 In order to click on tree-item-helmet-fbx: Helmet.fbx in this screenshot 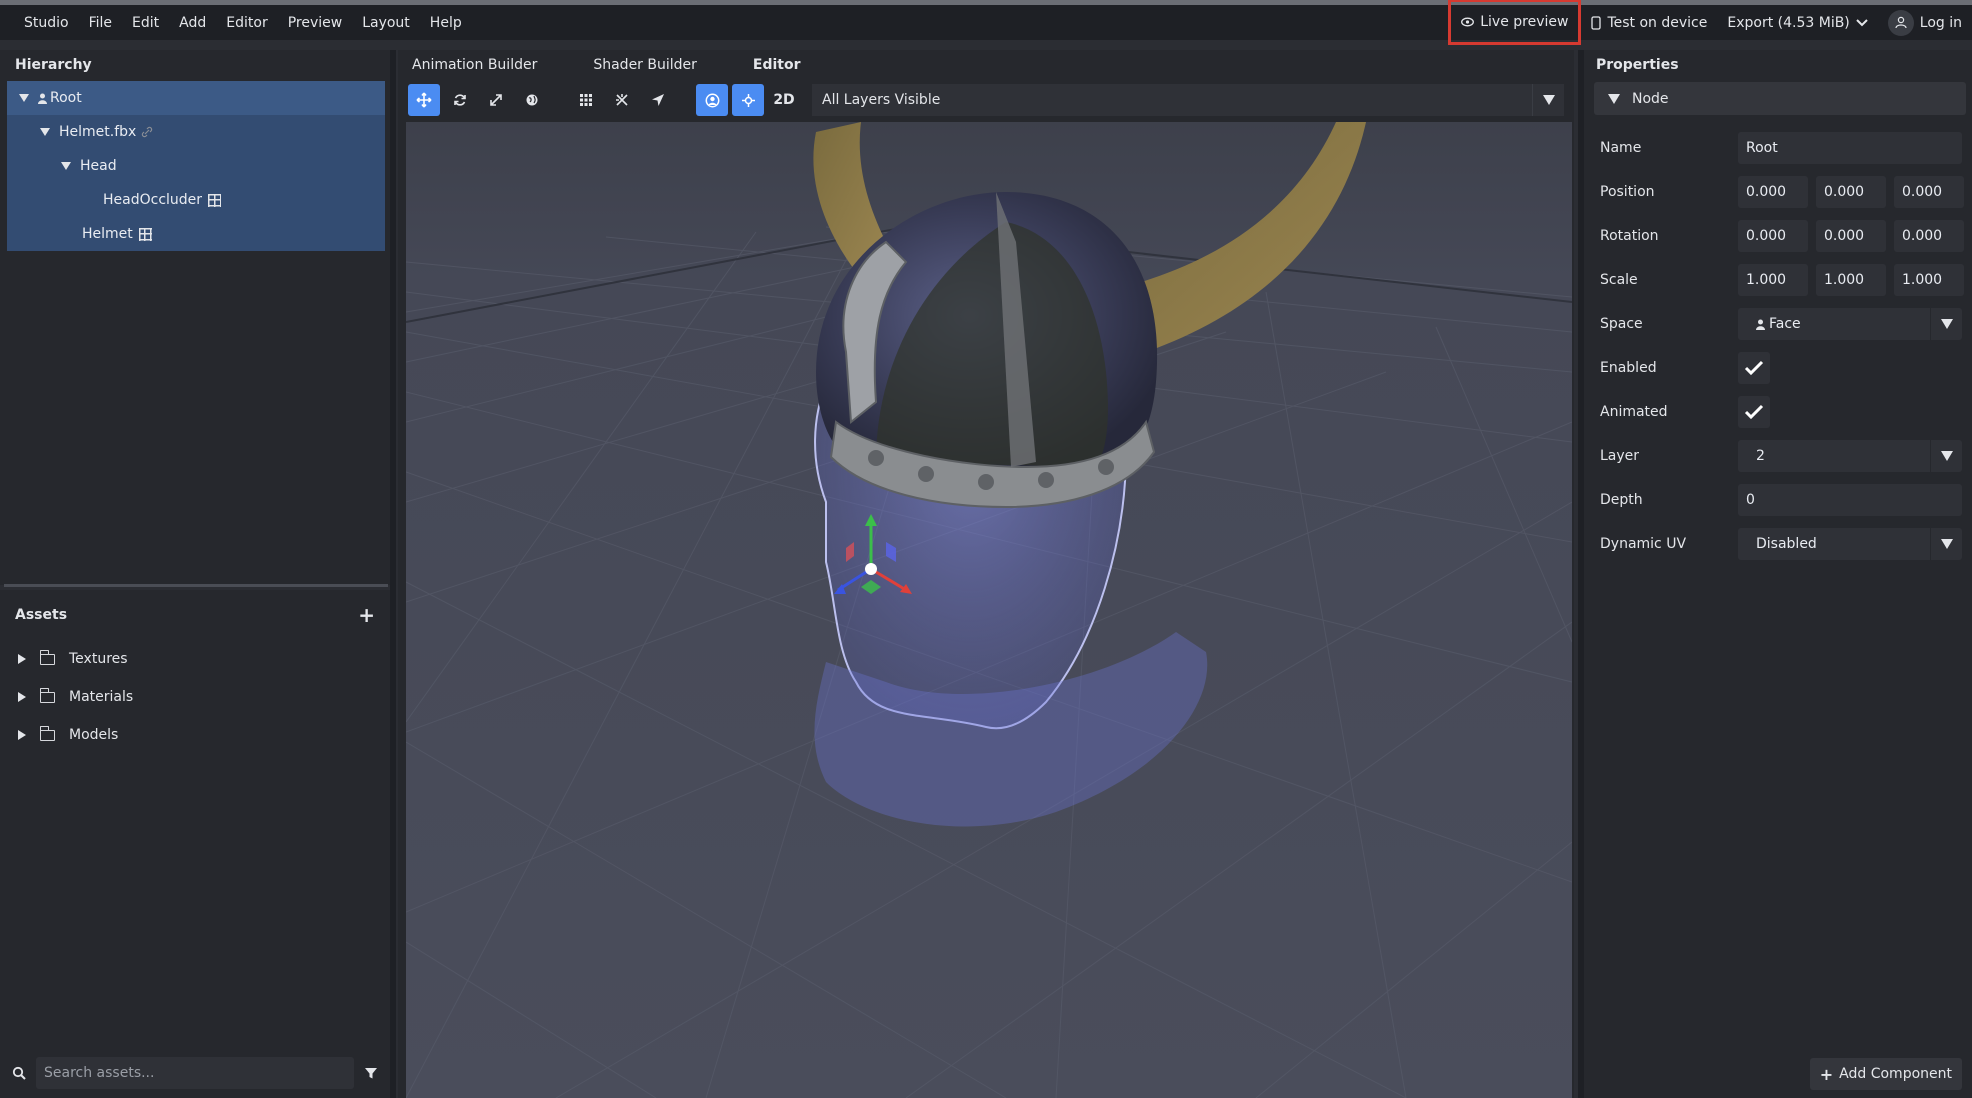, I will do `click(196, 132)`.